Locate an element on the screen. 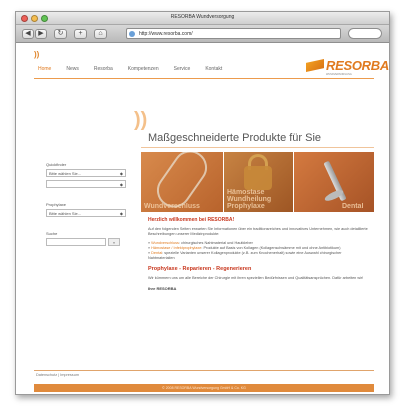  site-search-input is located at coordinates (76, 242).